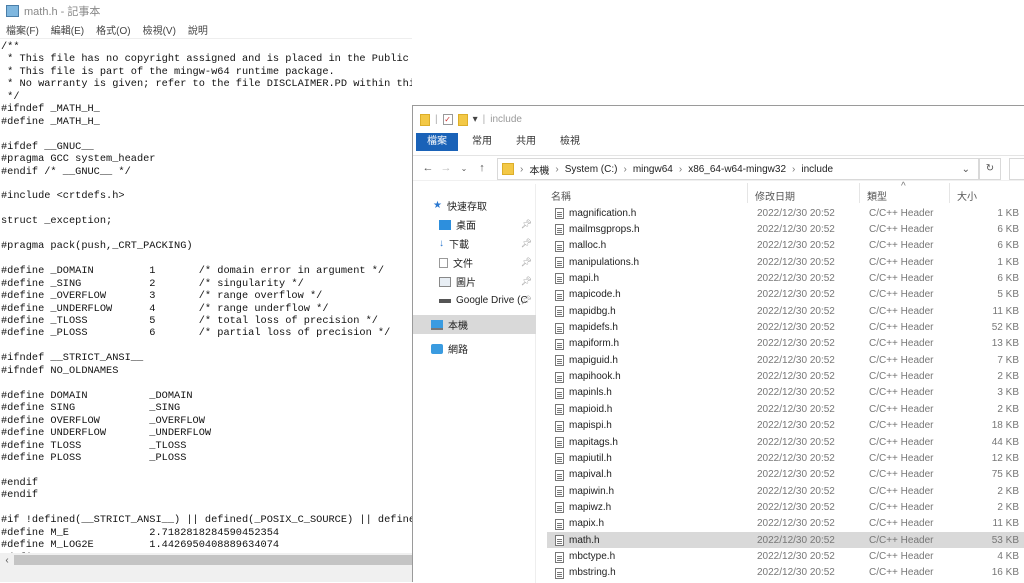  Describe the element at coordinates (570, 142) in the screenshot. I see `tab-view: 檢視` at that location.